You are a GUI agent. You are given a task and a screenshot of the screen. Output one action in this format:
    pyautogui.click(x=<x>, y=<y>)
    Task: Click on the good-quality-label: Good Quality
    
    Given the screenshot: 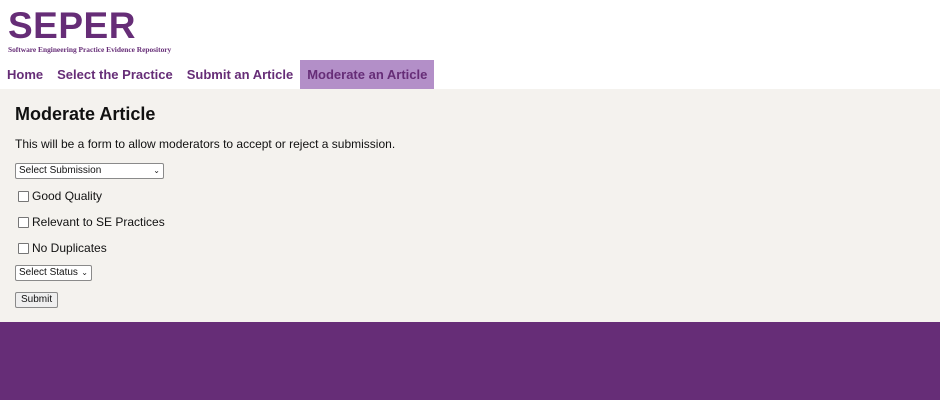 What is the action you would take?
    pyautogui.click(x=67, y=196)
    